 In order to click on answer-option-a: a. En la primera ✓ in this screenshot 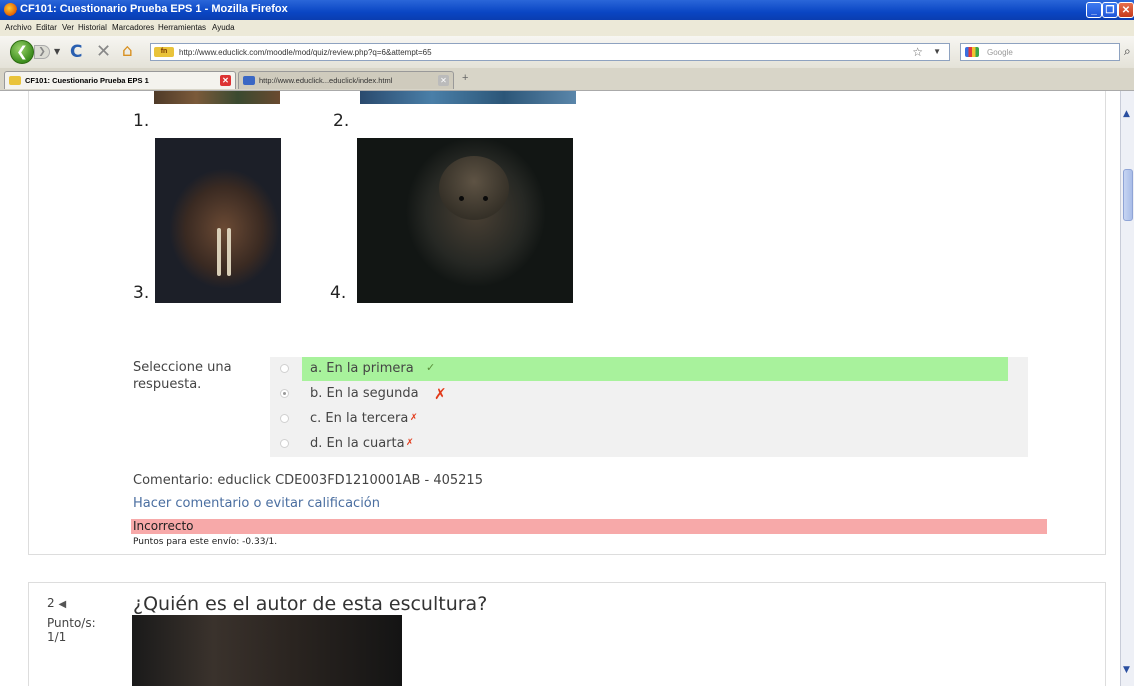, I will do `click(649, 369)`.